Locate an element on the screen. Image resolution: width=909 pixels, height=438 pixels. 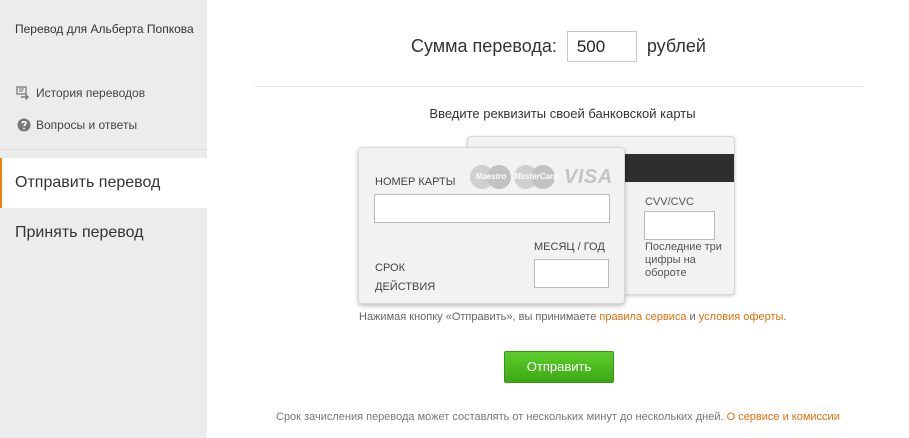
send-button: Отправить is located at coordinates (559, 367).